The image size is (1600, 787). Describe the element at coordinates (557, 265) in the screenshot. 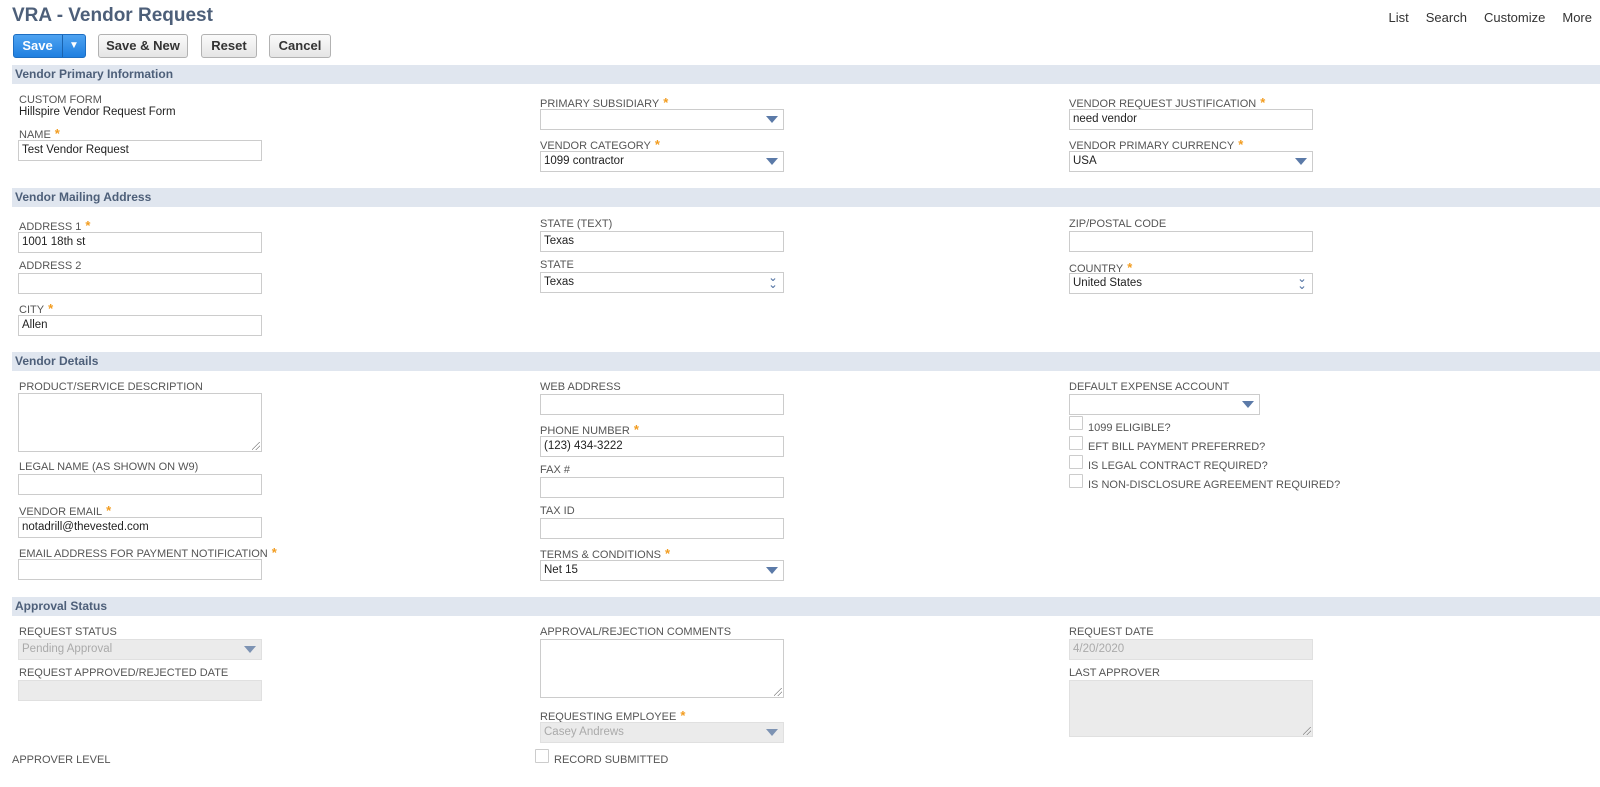

I see `state-label: STATE` at that location.